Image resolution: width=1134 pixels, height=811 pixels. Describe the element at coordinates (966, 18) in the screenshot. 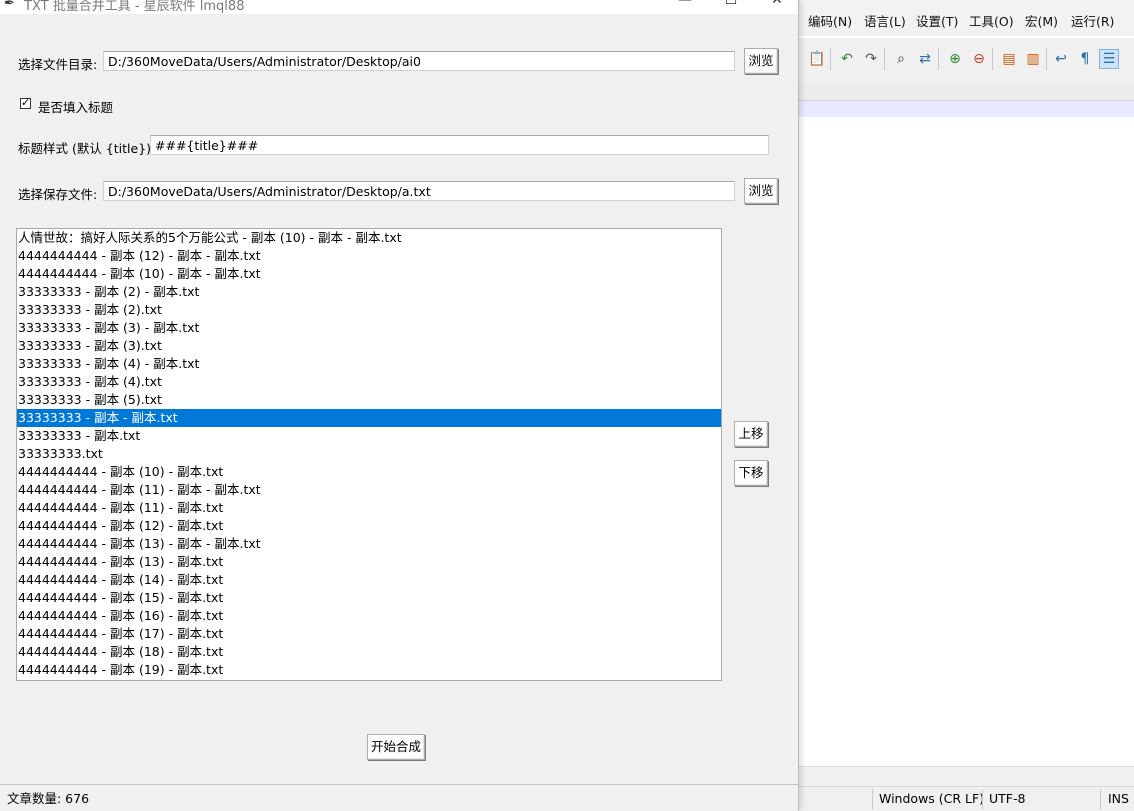

I see `editor-menubar: 编码(N) 语言(L) 设置(T) 工具(O) 宏(M) 运行(R)` at that location.